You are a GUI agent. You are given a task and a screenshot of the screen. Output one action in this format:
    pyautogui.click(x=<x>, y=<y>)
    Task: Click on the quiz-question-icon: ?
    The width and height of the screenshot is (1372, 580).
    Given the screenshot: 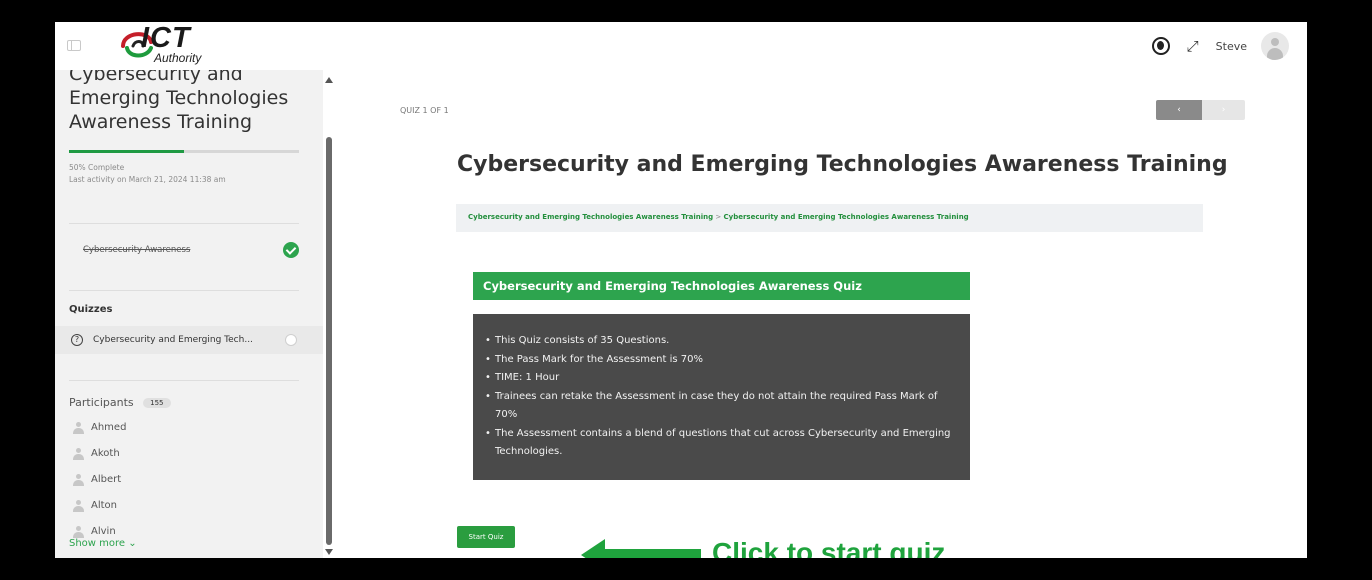 What is the action you would take?
    pyautogui.click(x=77, y=340)
    